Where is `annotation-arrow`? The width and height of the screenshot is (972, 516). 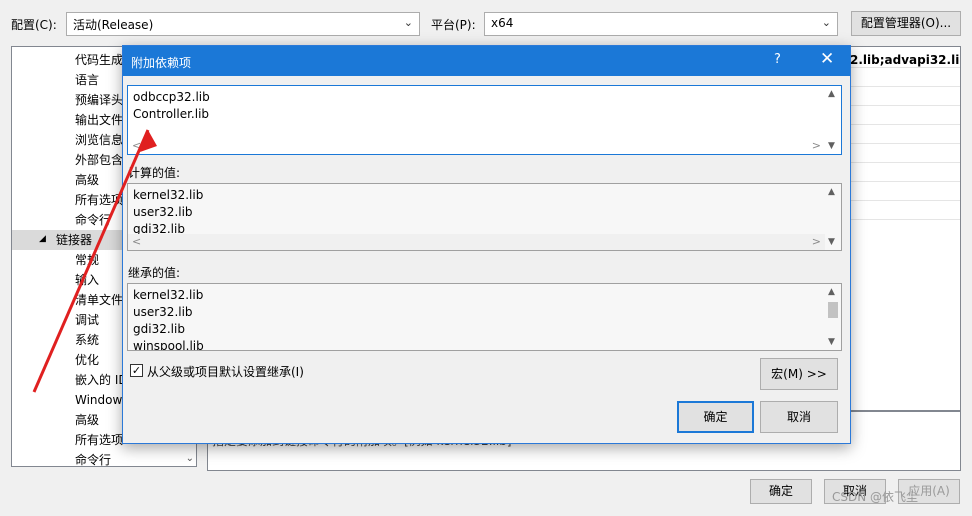
annotation-arrow is located at coordinates (94, 261).